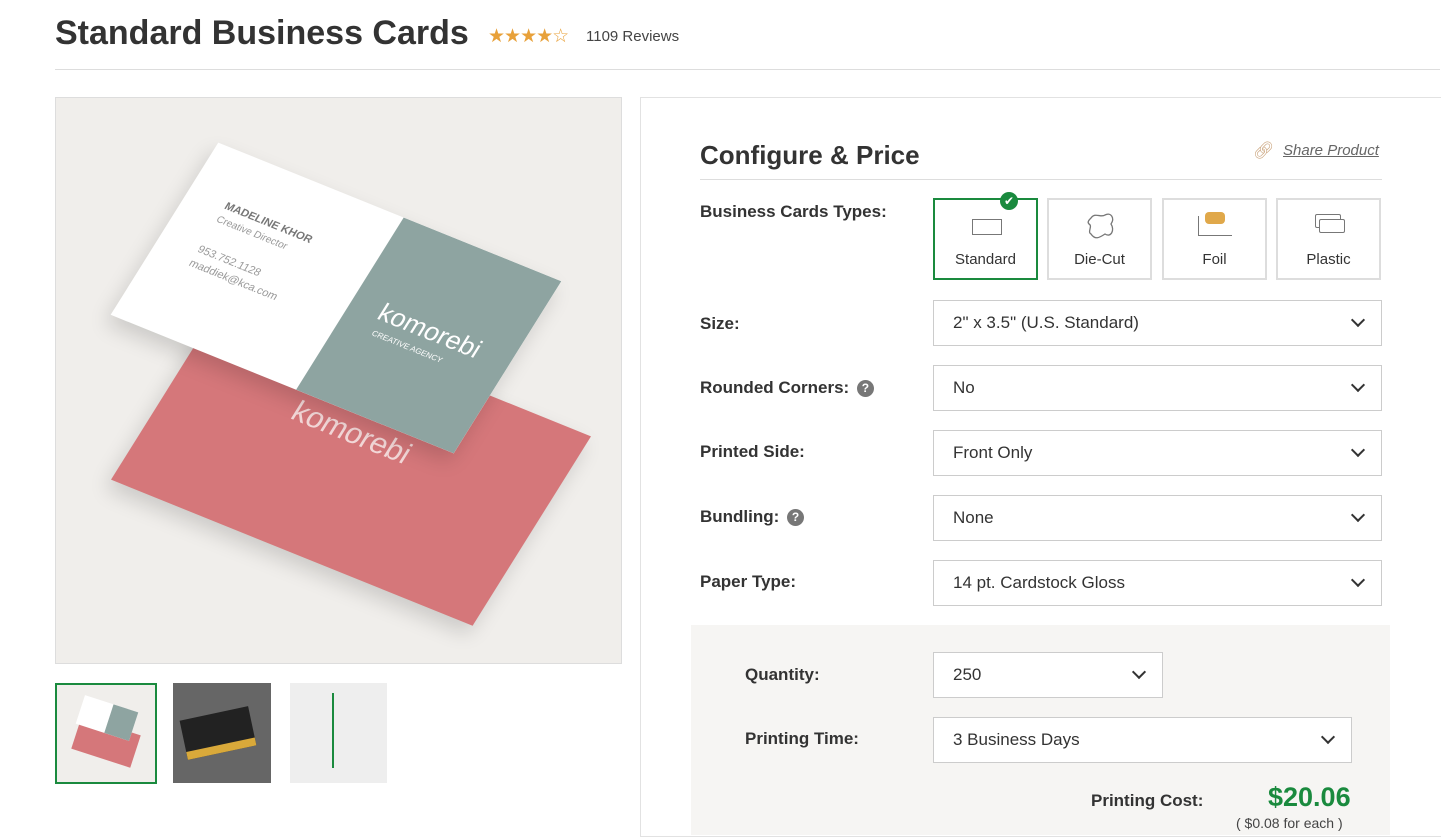 Image resolution: width=1446 pixels, height=837 pixels. Describe the element at coordinates (1157, 323) in the screenshot. I see `size-select: 2" x 3.5" (U.S. Standard)` at that location.